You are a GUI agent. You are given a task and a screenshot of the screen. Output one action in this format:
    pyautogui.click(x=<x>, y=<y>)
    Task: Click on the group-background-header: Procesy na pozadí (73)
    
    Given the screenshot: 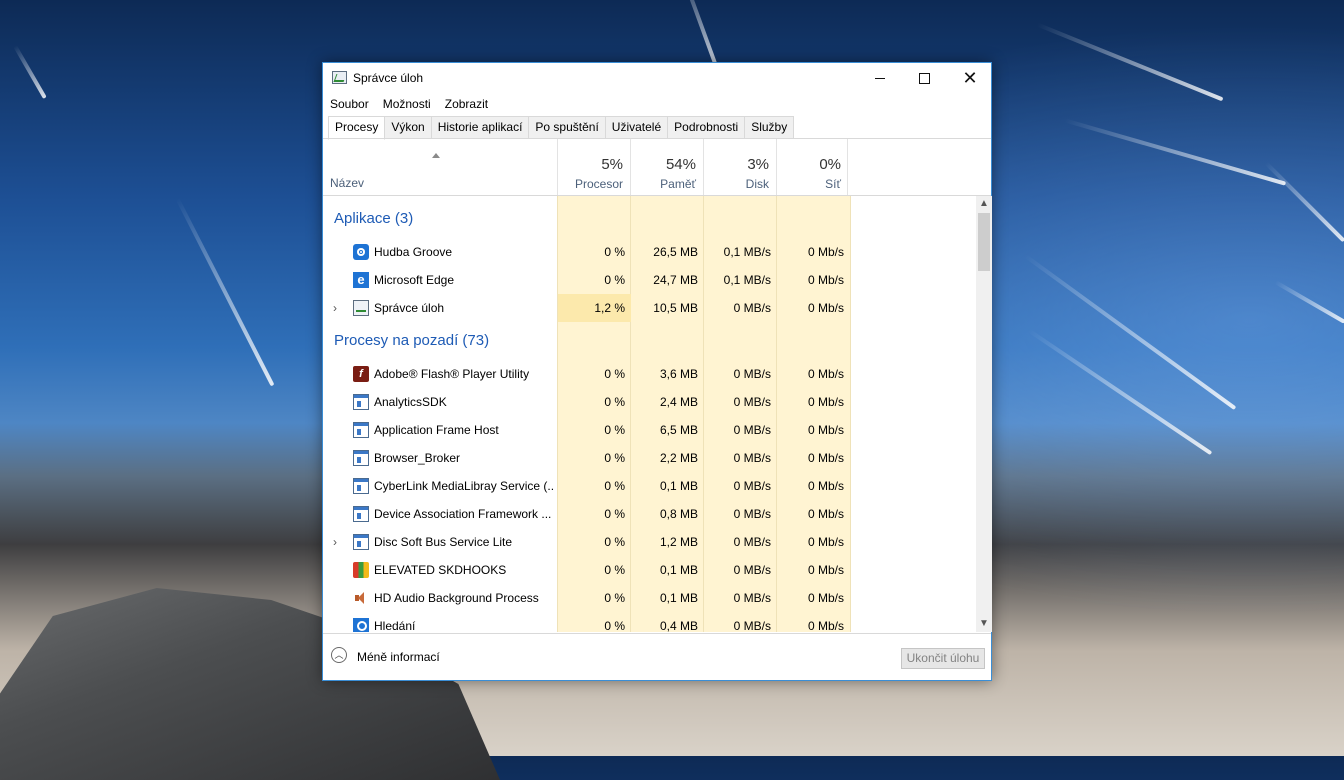 What is the action you would take?
    pyautogui.click(x=411, y=340)
    